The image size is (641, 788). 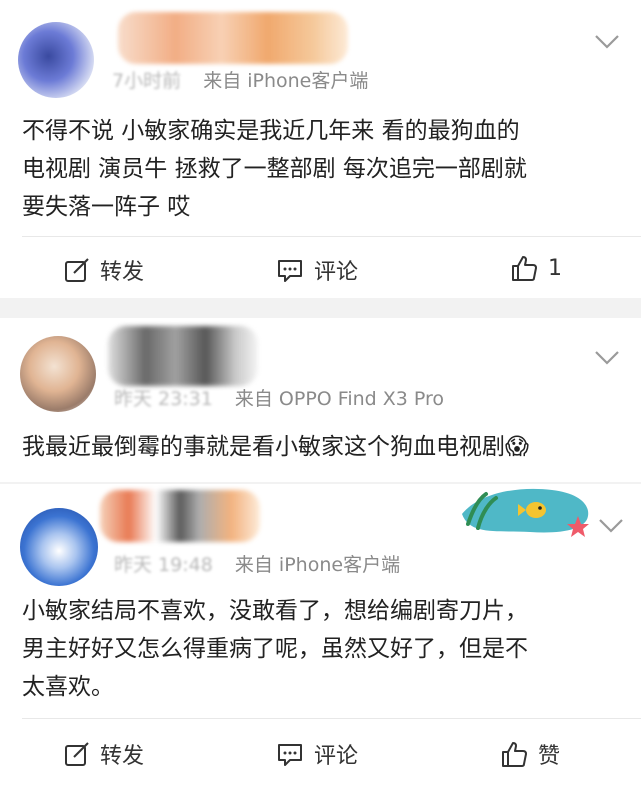 I want to click on post-source: 来自 OPPO Find X3 Pro, so click(x=339, y=399).